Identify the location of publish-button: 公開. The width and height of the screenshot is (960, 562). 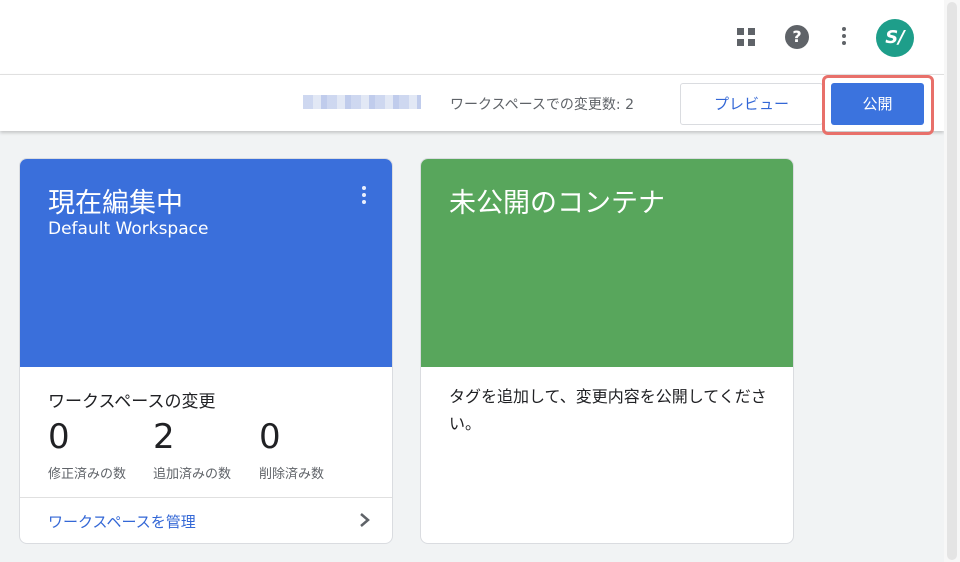
(877, 104).